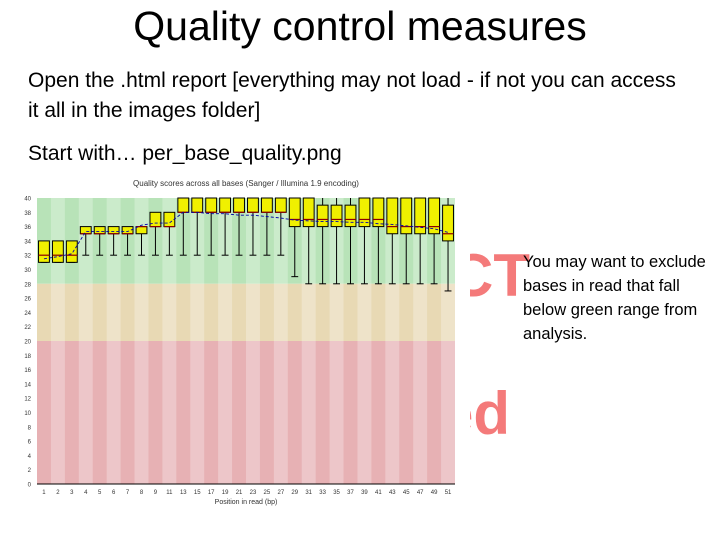 The image size is (720, 540). I want to click on x-tick-label: 15, so click(197, 493).